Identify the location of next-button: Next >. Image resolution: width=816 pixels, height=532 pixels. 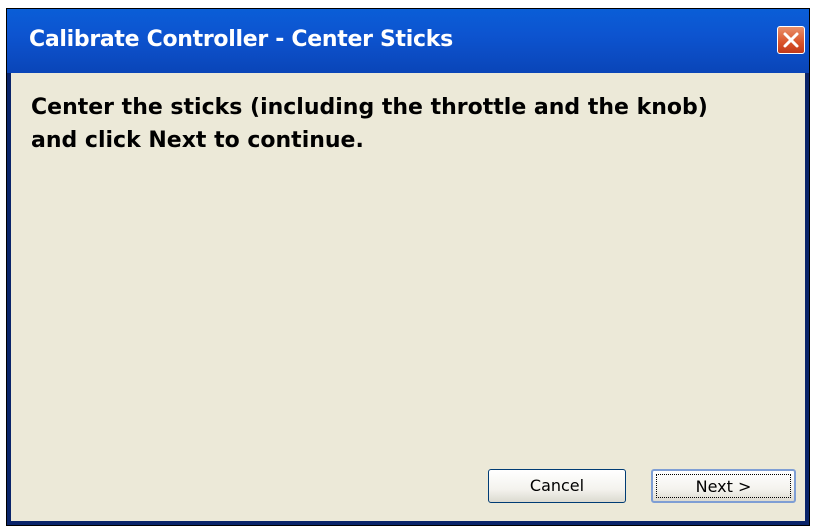
(723, 486).